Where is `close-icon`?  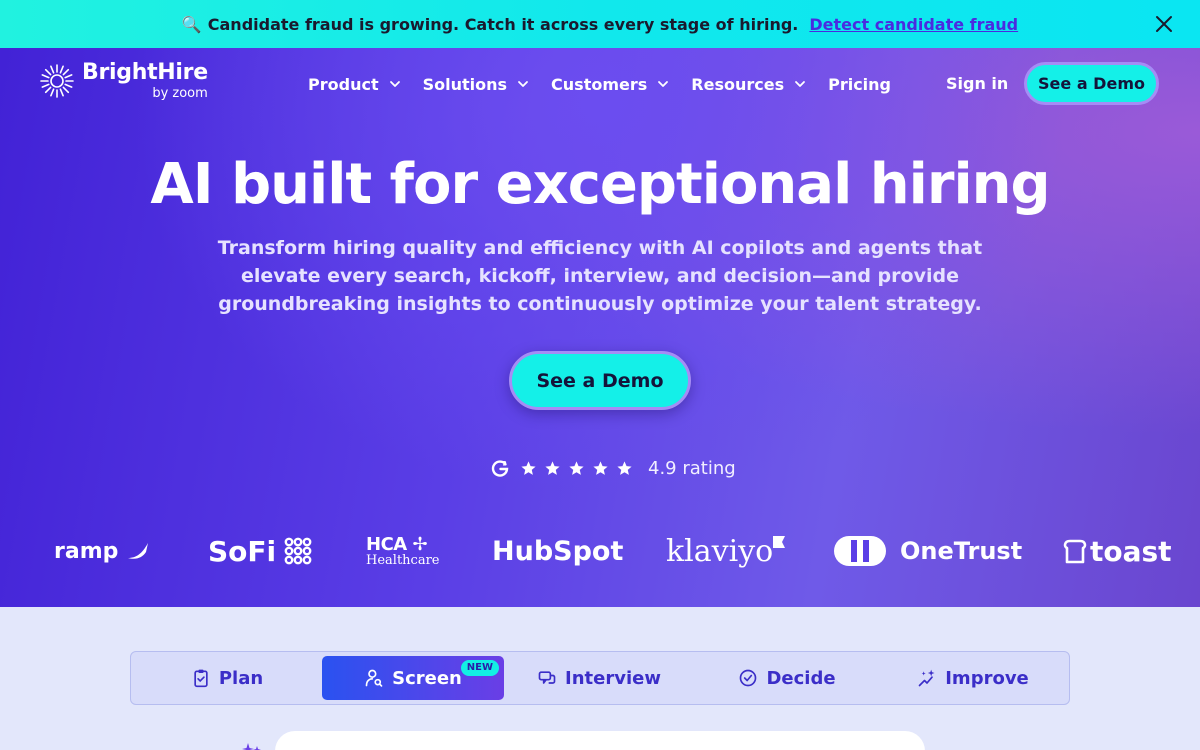
close-icon is located at coordinates (1164, 24).